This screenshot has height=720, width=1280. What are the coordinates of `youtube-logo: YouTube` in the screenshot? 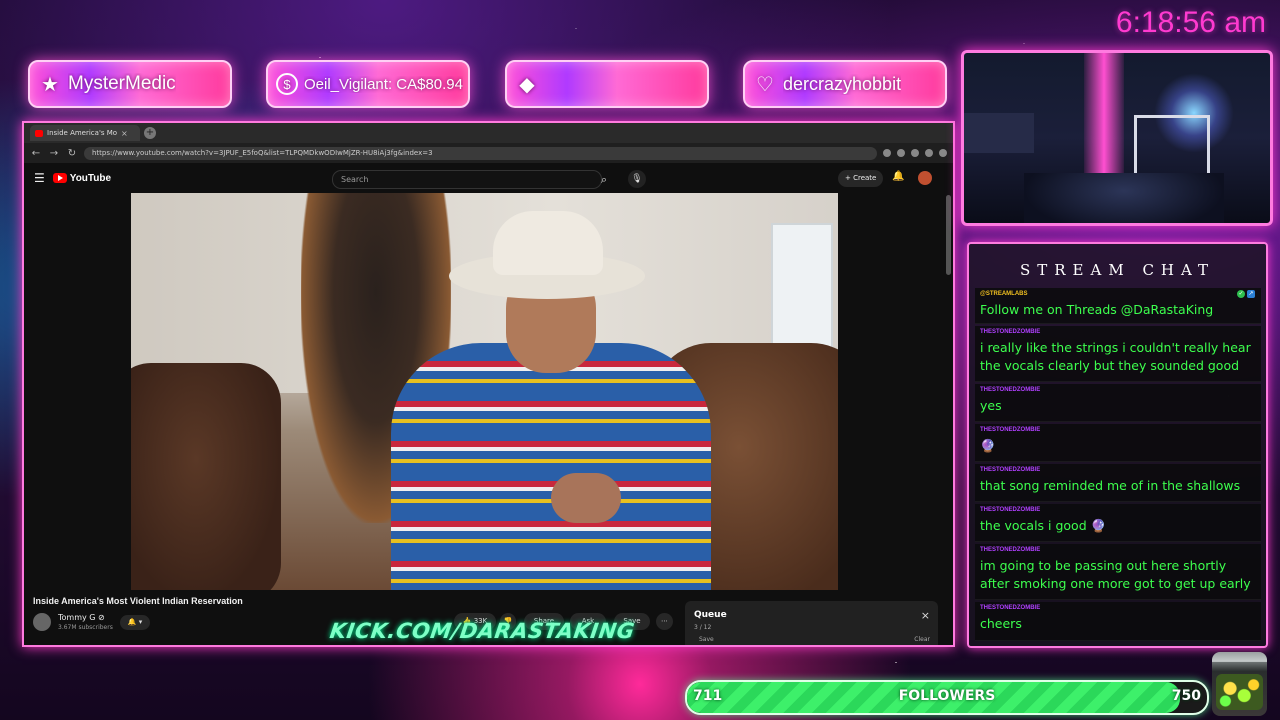 It's located at (82, 178).